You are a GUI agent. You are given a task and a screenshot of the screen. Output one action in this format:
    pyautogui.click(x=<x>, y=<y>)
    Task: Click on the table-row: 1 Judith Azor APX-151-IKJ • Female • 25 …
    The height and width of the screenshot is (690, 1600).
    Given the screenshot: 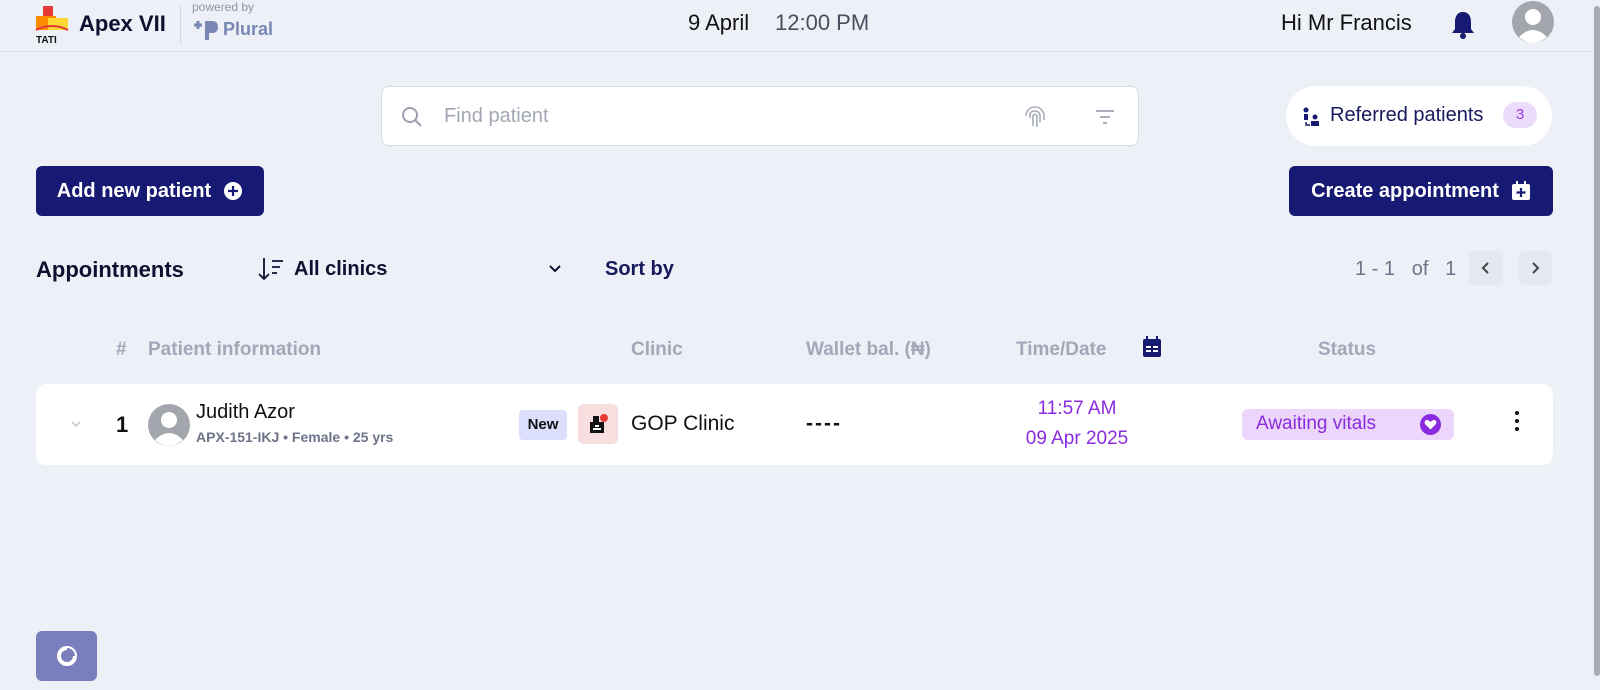 What is the action you would take?
    pyautogui.click(x=794, y=424)
    